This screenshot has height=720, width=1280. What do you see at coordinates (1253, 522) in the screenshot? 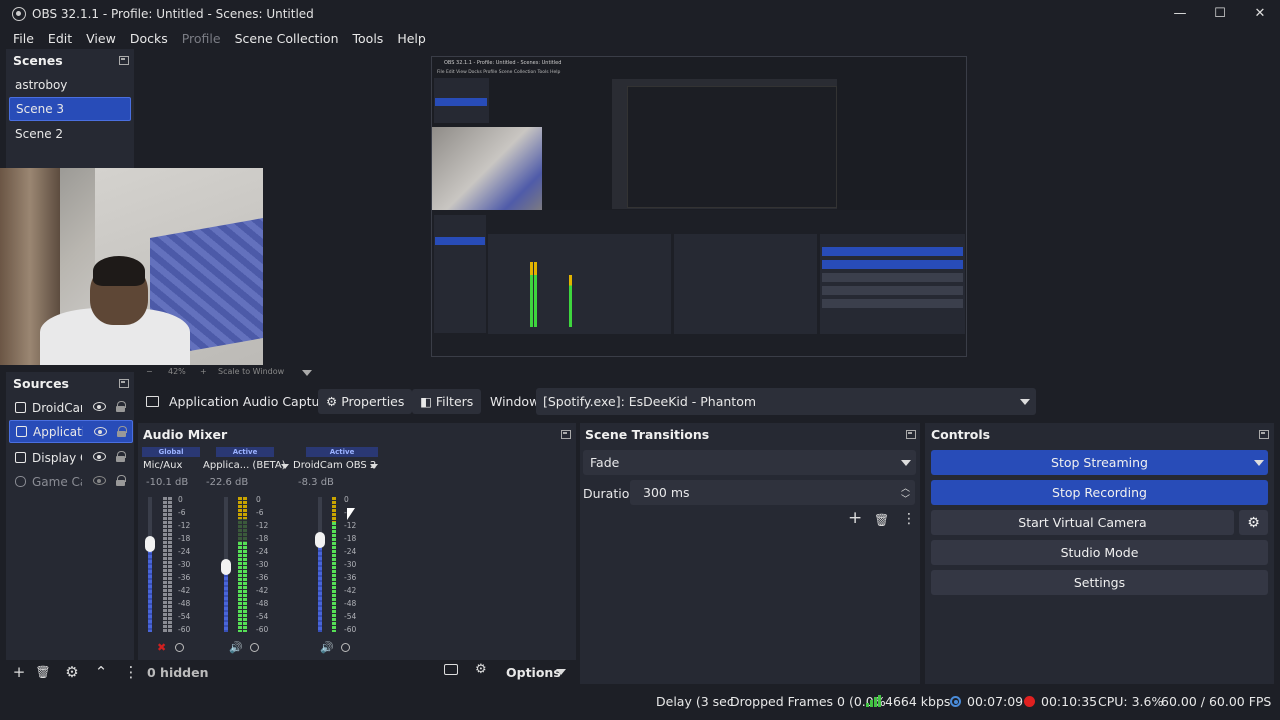
I see `virtual-camera-gear-icon: ⚙` at bounding box center [1253, 522].